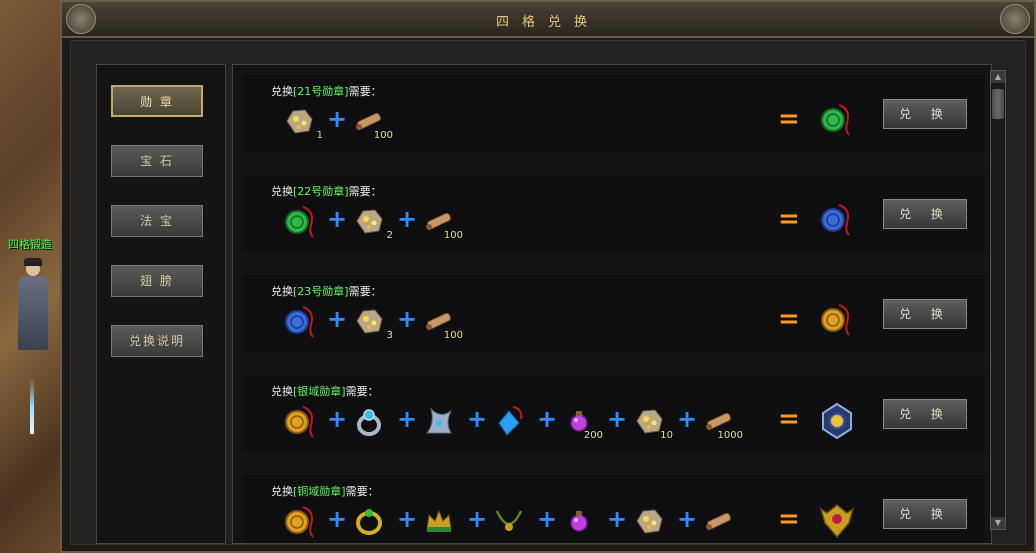 The image size is (1036, 553). What do you see at coordinates (321, 91) in the screenshot?
I see `medal-name: [21号勋章]` at bounding box center [321, 91].